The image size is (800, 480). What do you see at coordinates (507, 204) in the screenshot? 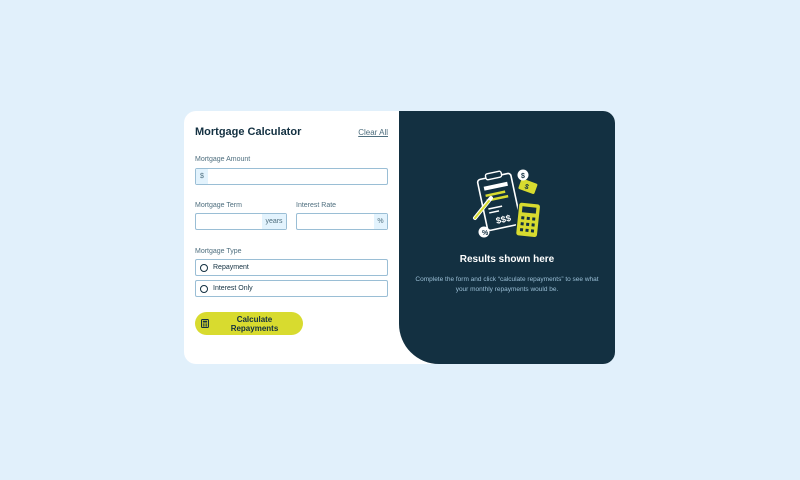
I see `empty-results-illustration: $$$ $ $ %` at bounding box center [507, 204].